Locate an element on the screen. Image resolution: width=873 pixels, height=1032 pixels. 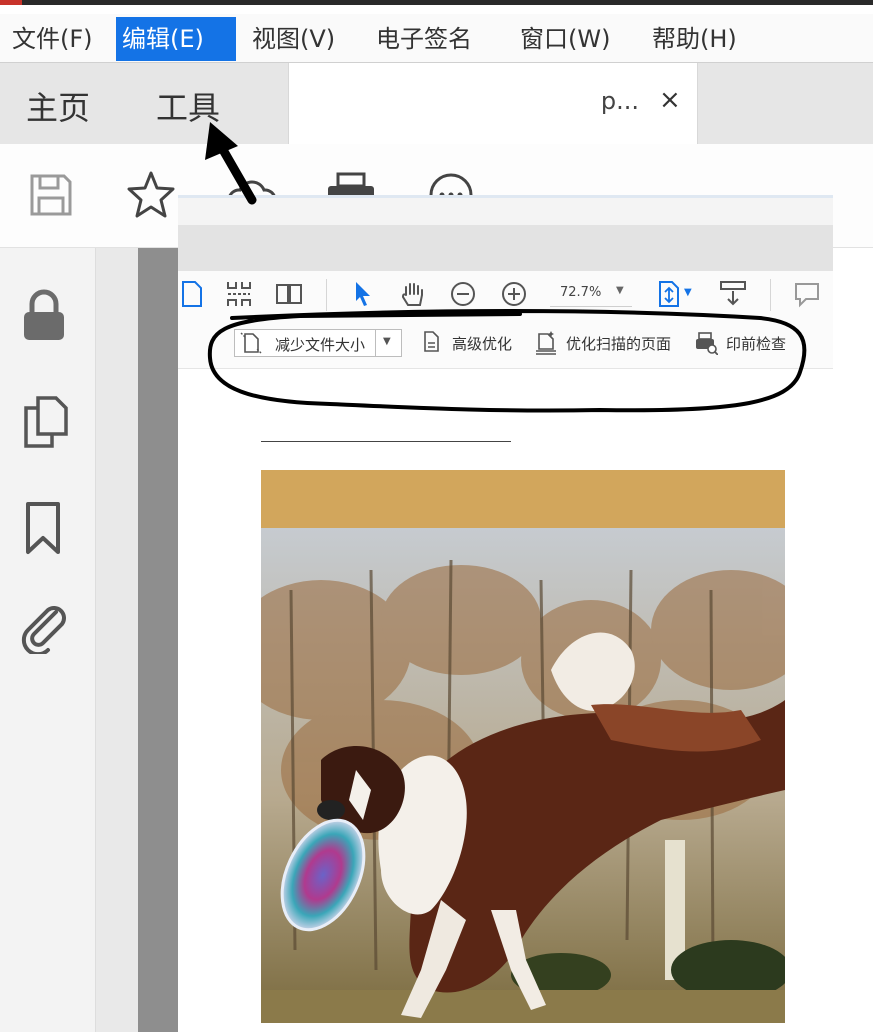
menu-e-signature: 电子签名 is located at coordinates (424, 39).